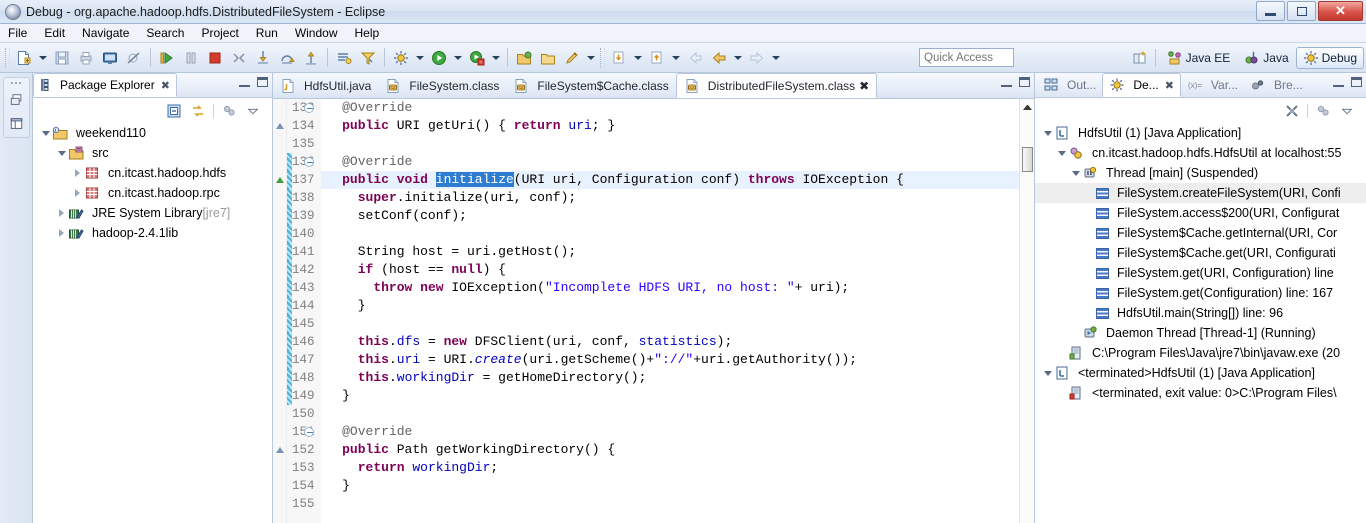 This screenshot has height=523, width=1366. I want to click on maximize-view-button, so click(262, 82).